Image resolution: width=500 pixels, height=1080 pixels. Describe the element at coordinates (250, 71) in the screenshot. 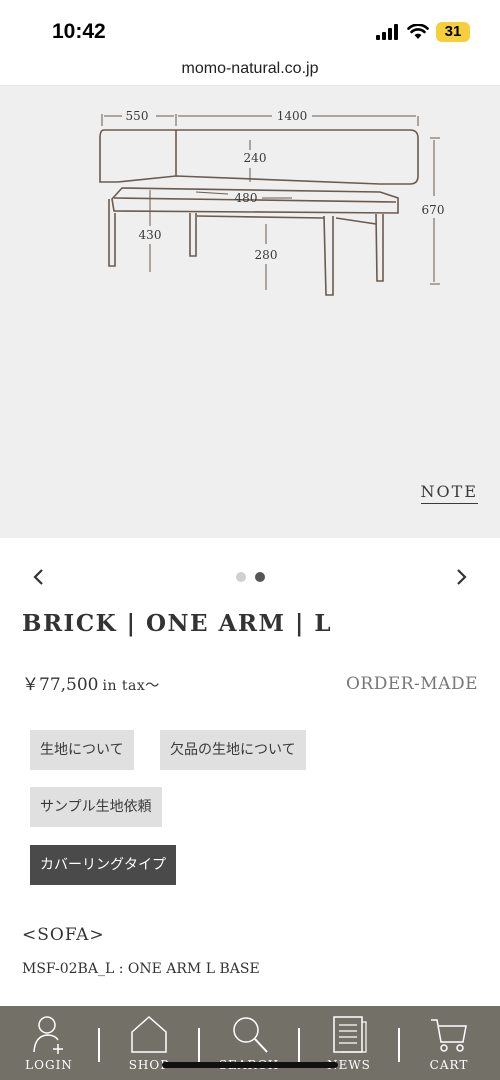

I see `url-bar: momo-natural.co.jp` at that location.